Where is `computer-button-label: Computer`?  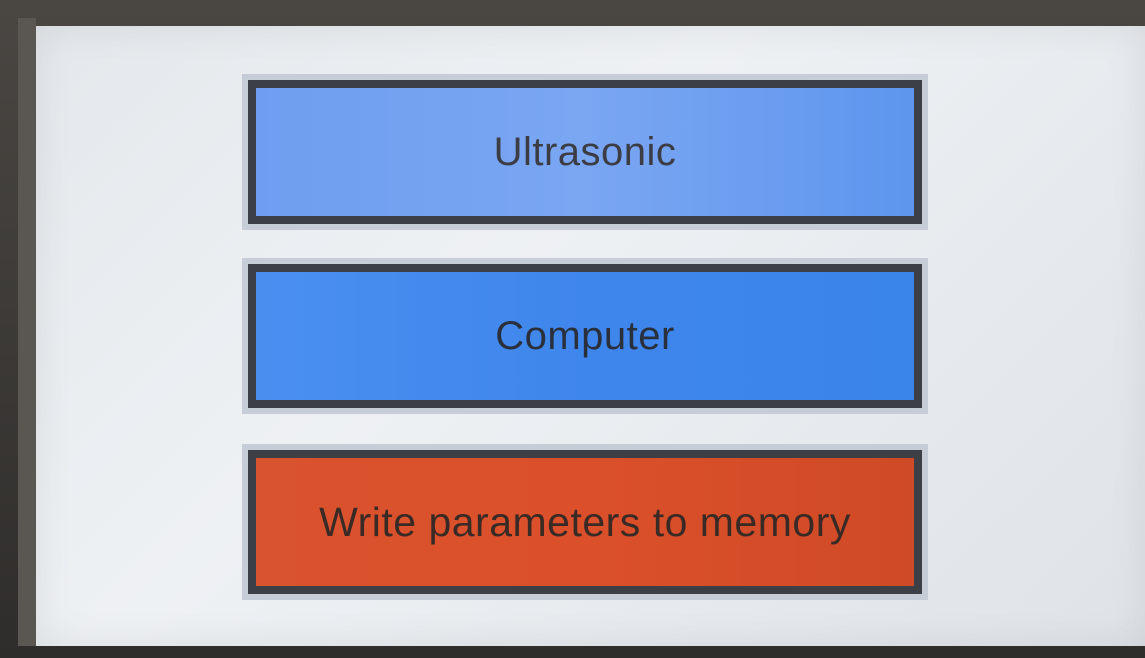
computer-button-label: Computer is located at coordinates (585, 335).